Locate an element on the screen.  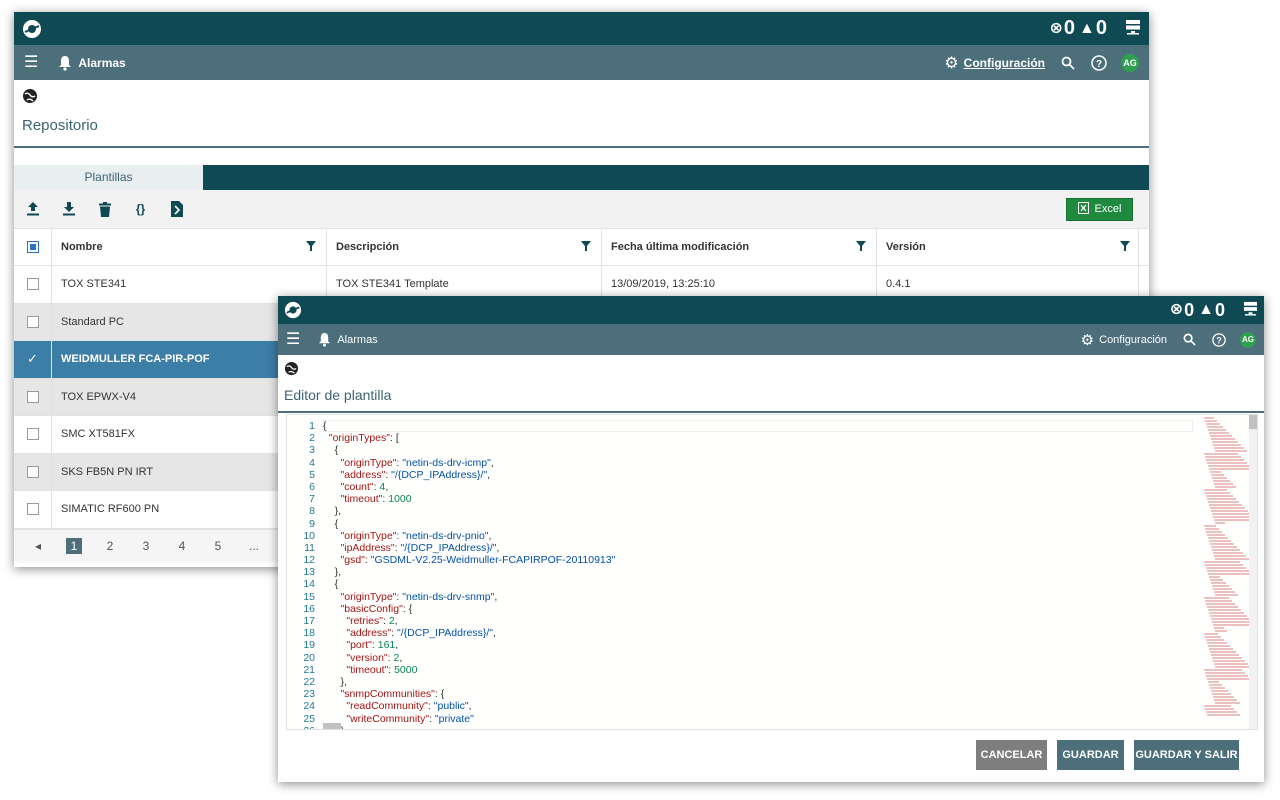
excel-export-button: Excel is located at coordinates (1099, 209).